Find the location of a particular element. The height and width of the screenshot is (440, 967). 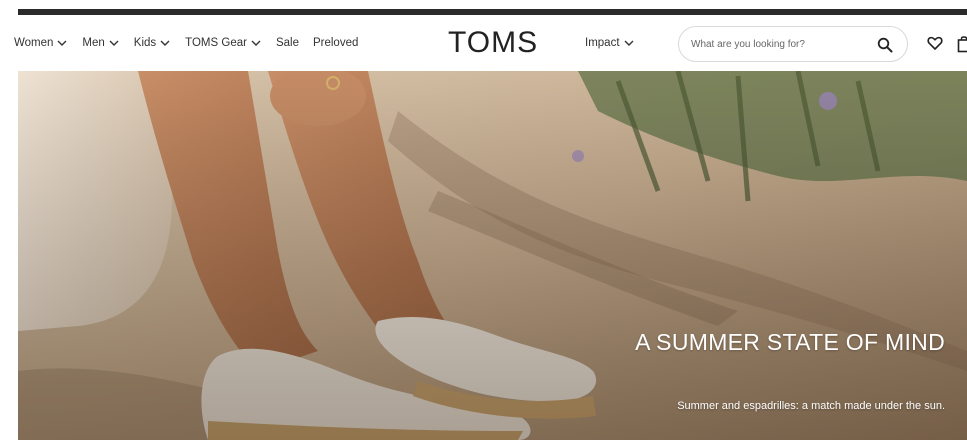

main-nav: Women Men Kids TOMS Gear Sale Preloved is located at coordinates (193, 43).